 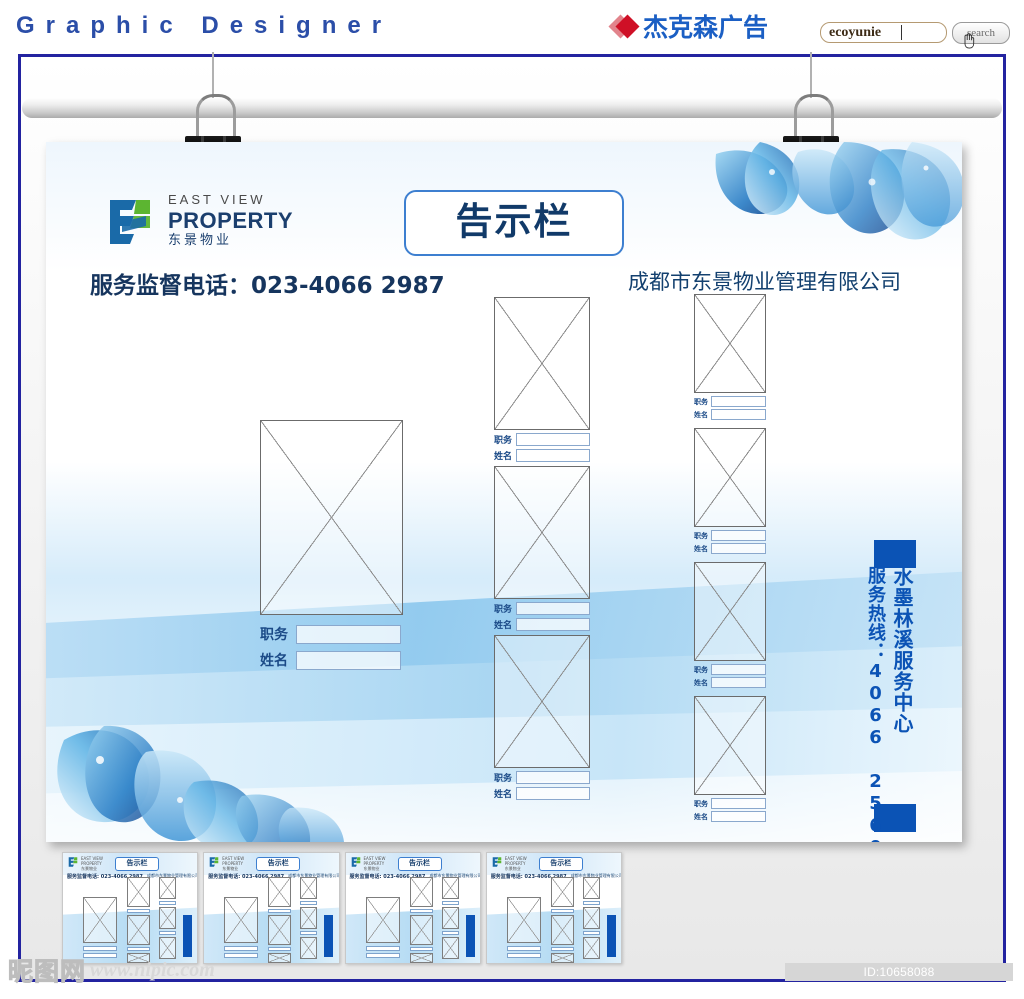 I want to click on search-input-value: ecoyunie, so click(x=855, y=32).